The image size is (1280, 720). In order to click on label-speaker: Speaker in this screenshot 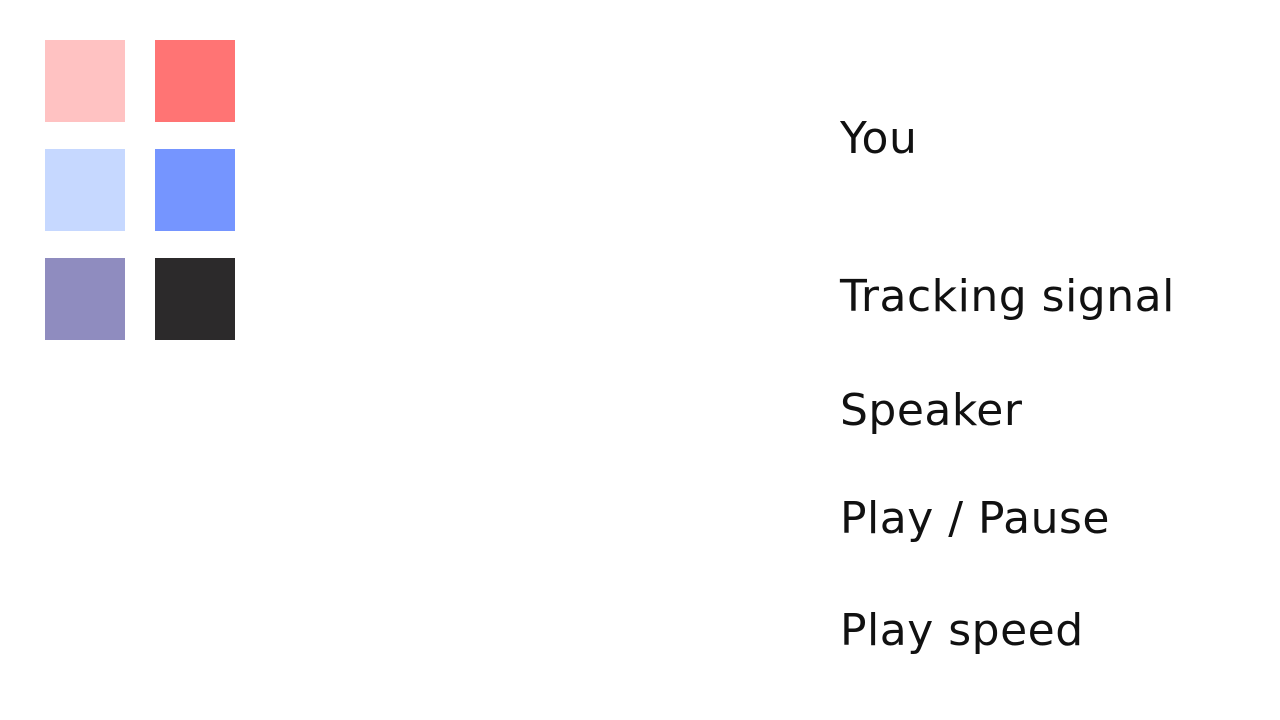, I will do `click(931, 410)`.